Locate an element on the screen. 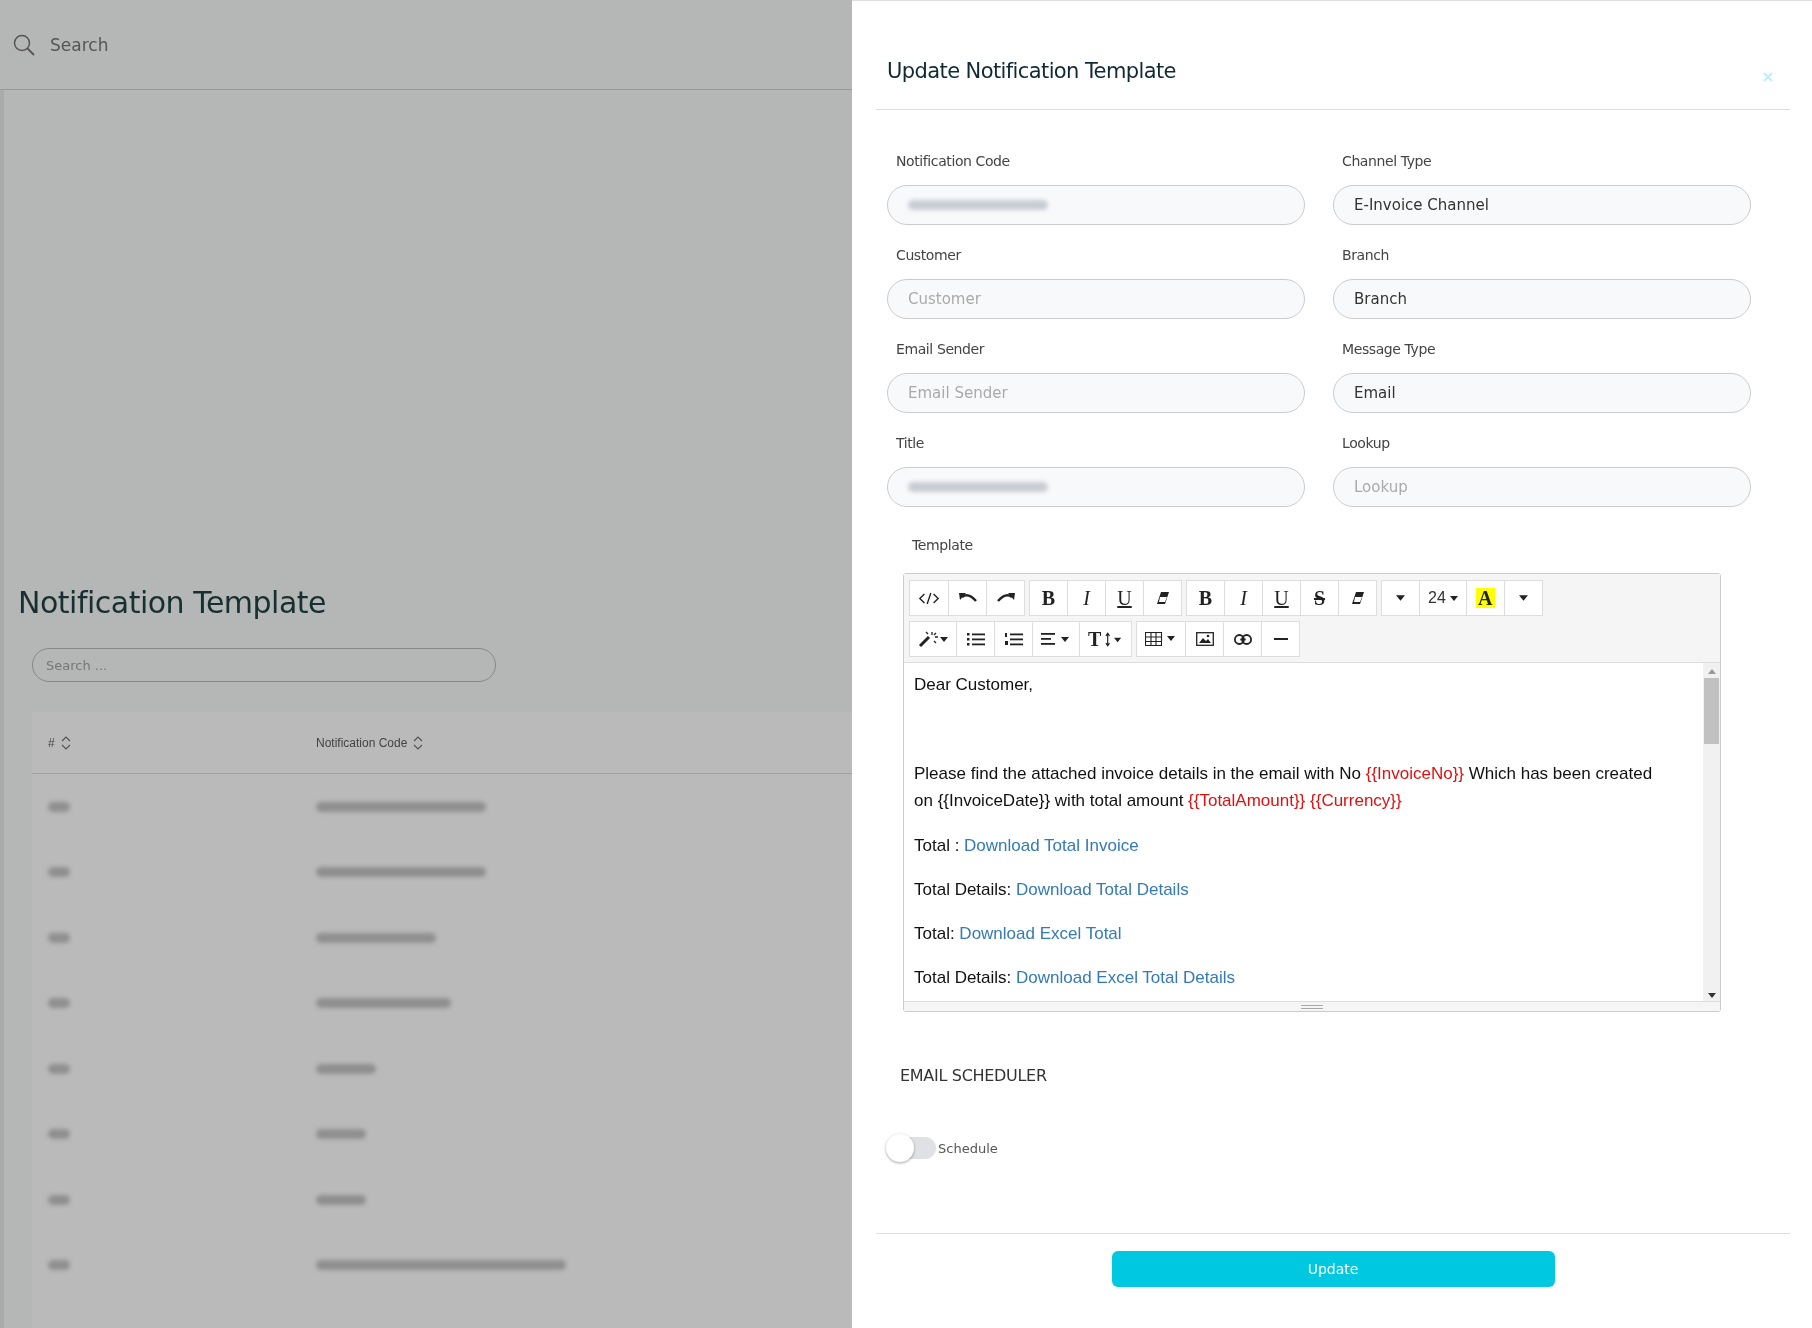  field-label: Customer is located at coordinates (929, 255).